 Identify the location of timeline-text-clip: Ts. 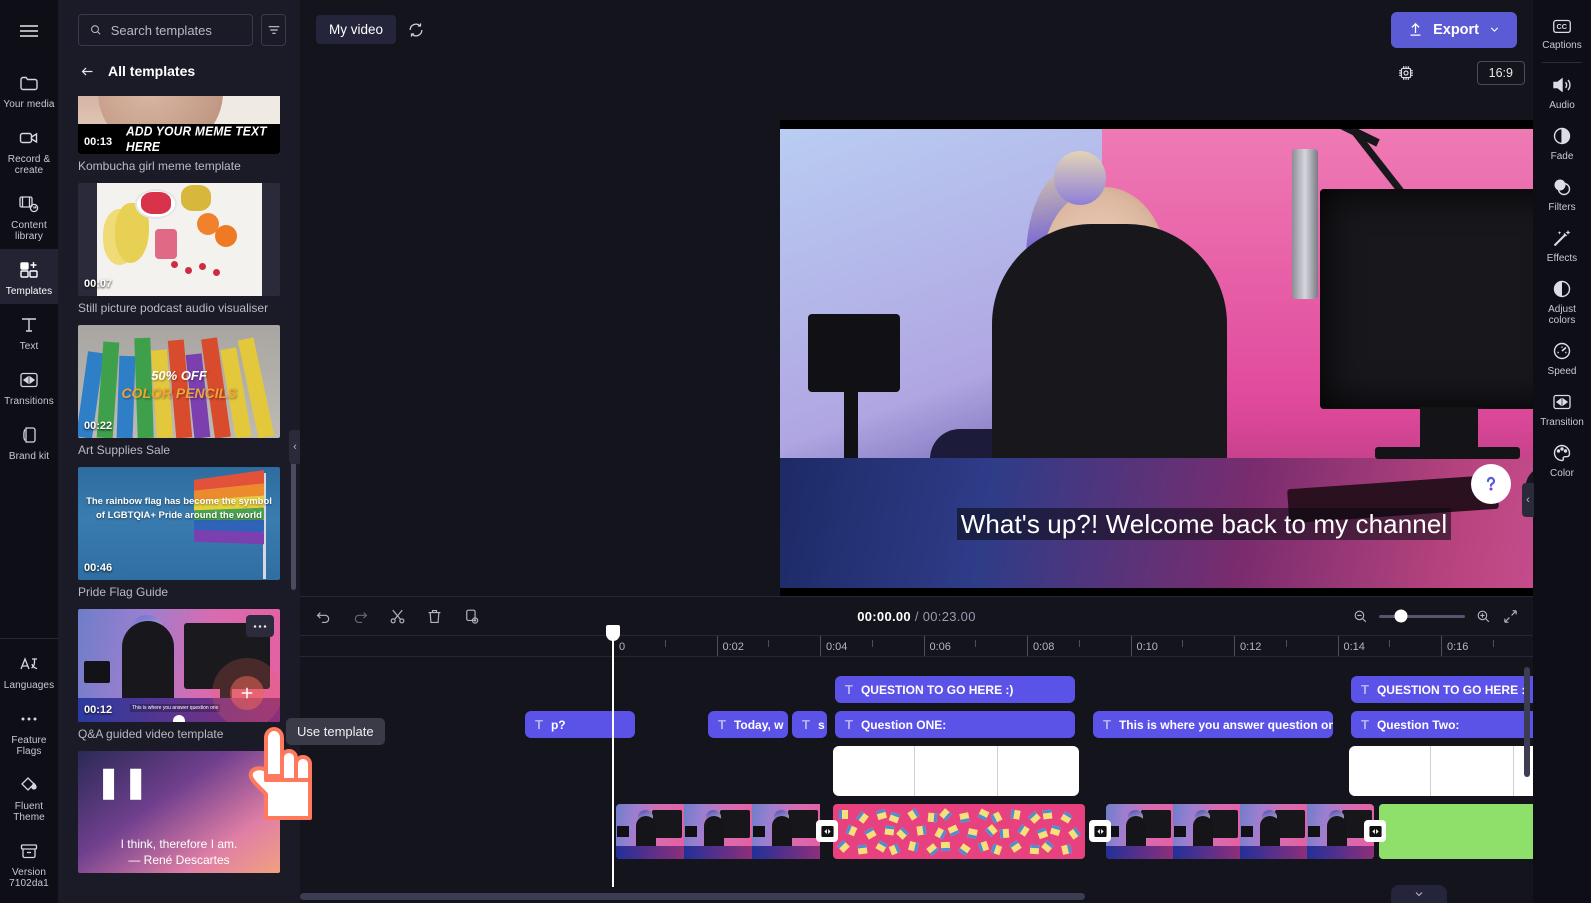
(809, 724).